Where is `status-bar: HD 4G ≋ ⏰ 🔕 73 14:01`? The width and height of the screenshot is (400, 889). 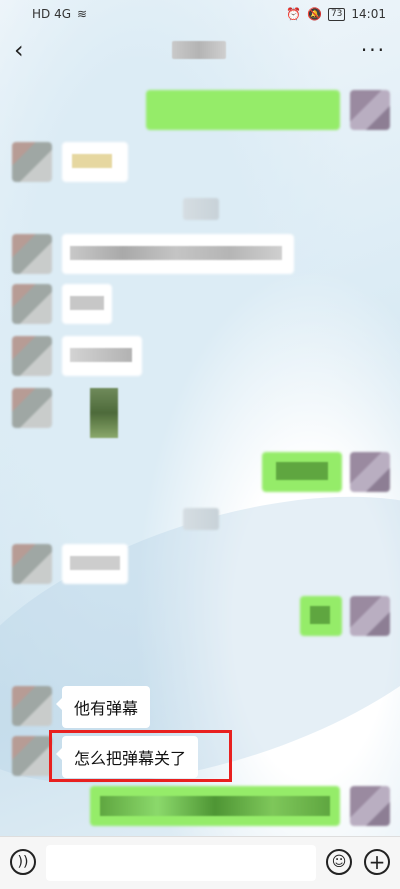 status-bar: HD 4G ≋ ⏰ 🔕 73 14:01 is located at coordinates (200, 14).